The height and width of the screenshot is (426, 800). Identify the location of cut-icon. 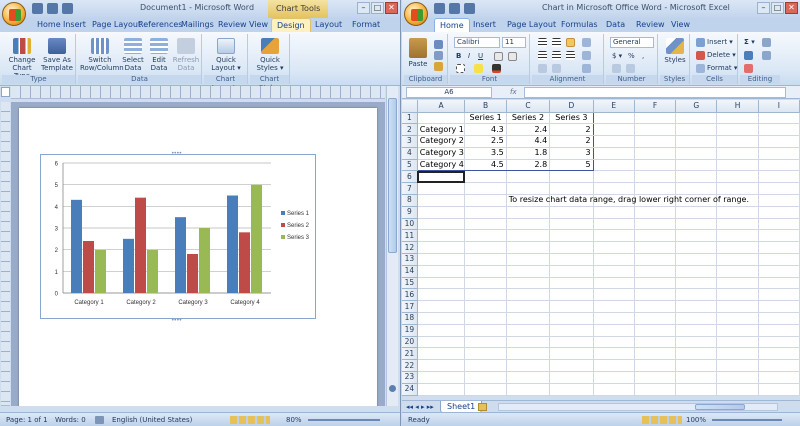
(438, 44).